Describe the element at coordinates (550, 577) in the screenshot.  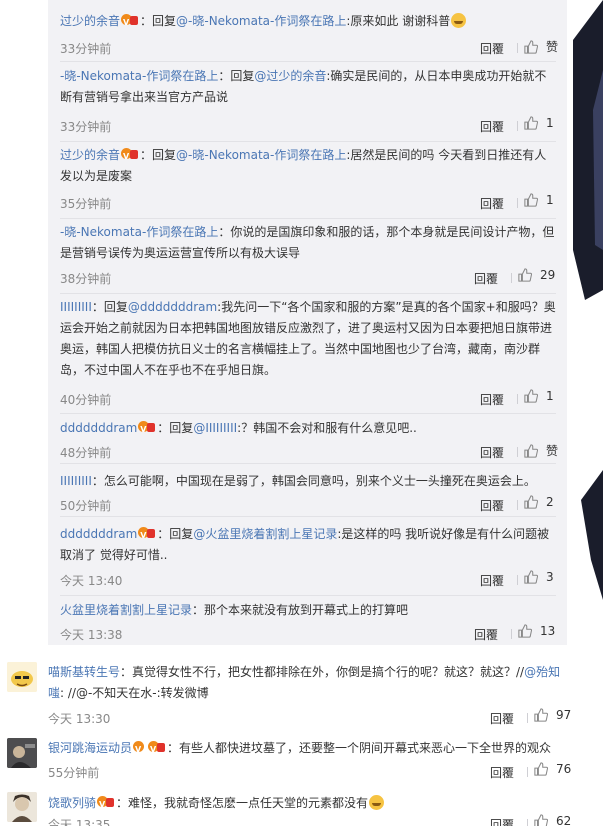
I see `like-count: 3` at that location.